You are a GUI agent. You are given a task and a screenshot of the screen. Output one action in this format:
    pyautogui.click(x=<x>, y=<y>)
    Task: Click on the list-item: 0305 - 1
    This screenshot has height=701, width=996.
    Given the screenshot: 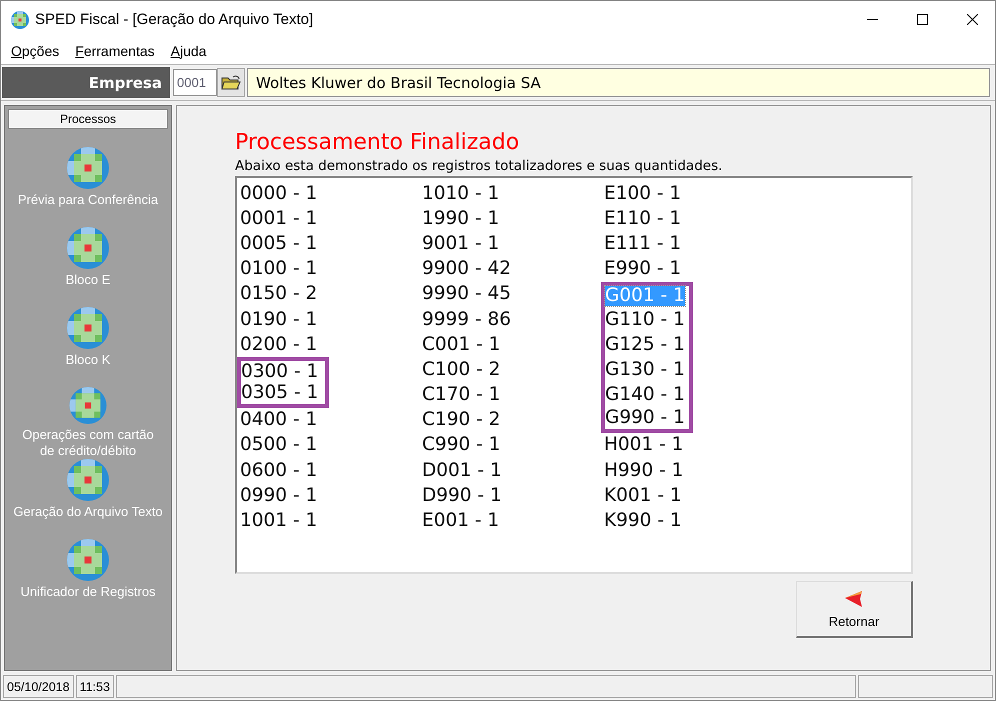 What is the action you would take?
    pyautogui.click(x=279, y=393)
    